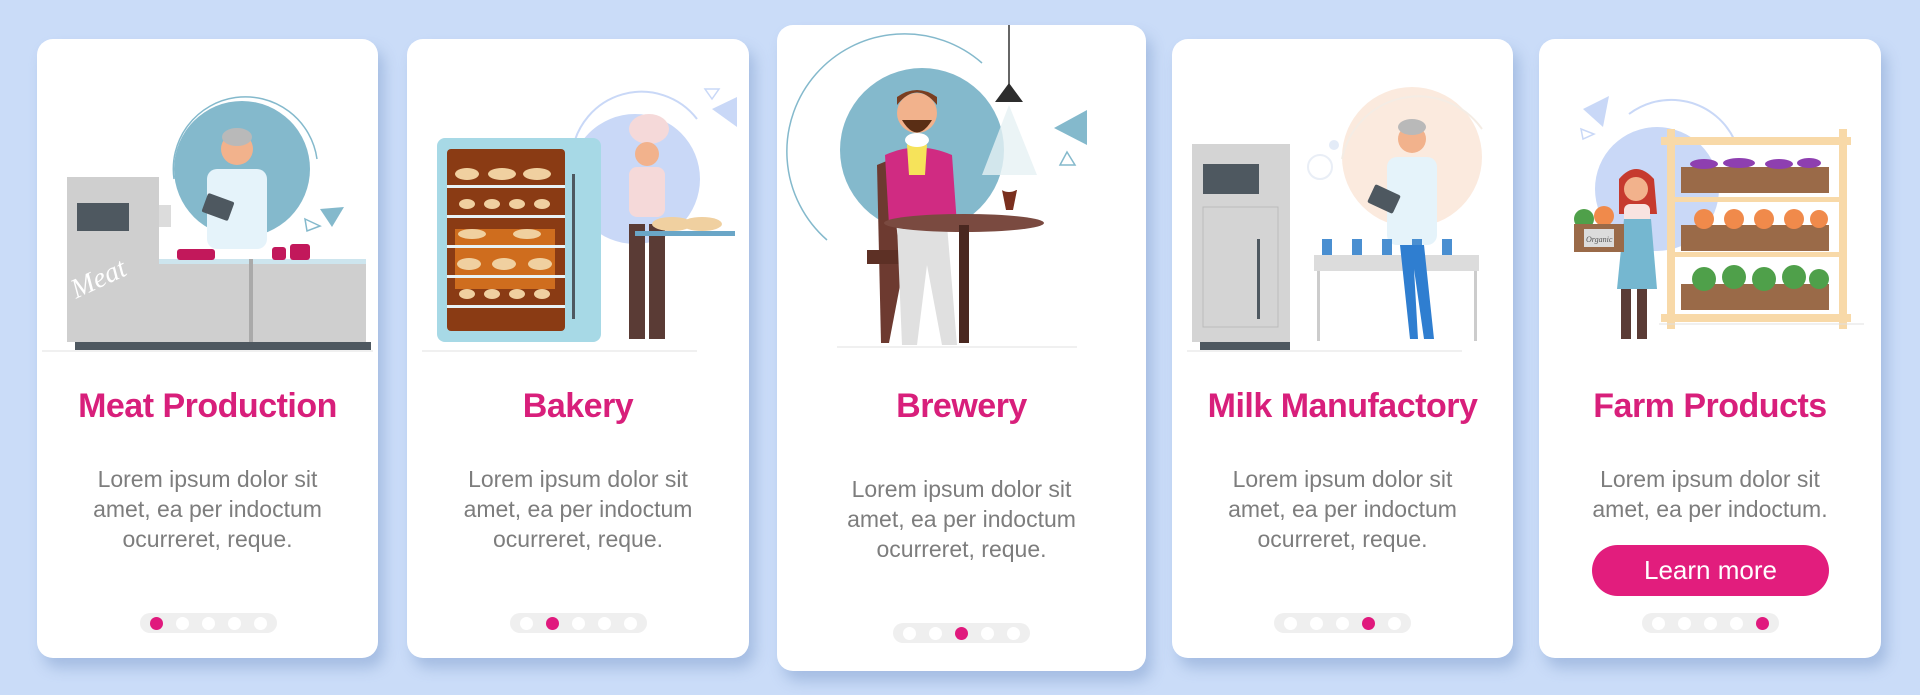 The width and height of the screenshot is (1920, 695). What do you see at coordinates (1335, 219) in the screenshot?
I see `milk-manufactory-illustration` at bounding box center [1335, 219].